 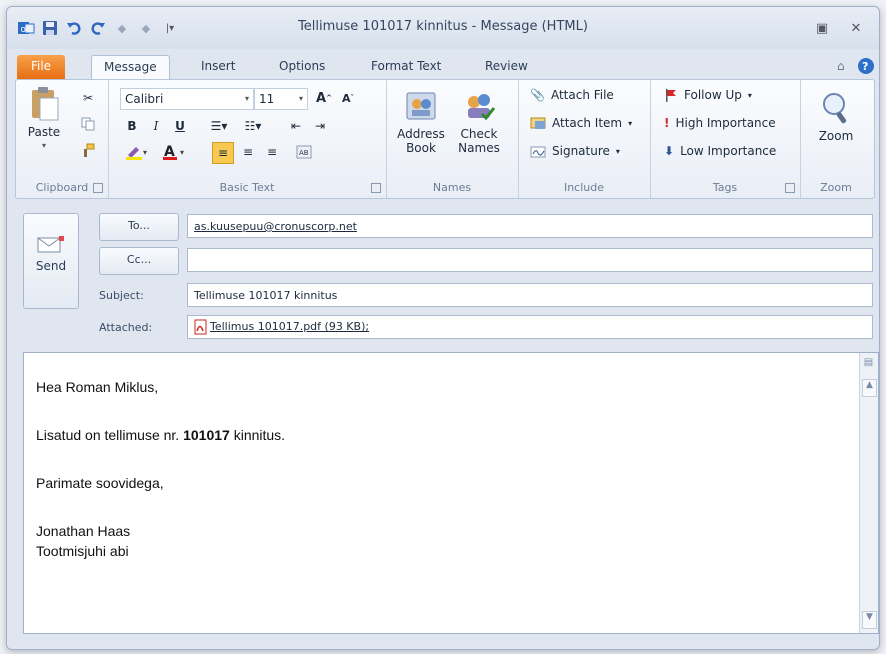 What do you see at coordinates (296, 126) in the screenshot?
I see `decrease-indent-icon: ⇤` at bounding box center [296, 126].